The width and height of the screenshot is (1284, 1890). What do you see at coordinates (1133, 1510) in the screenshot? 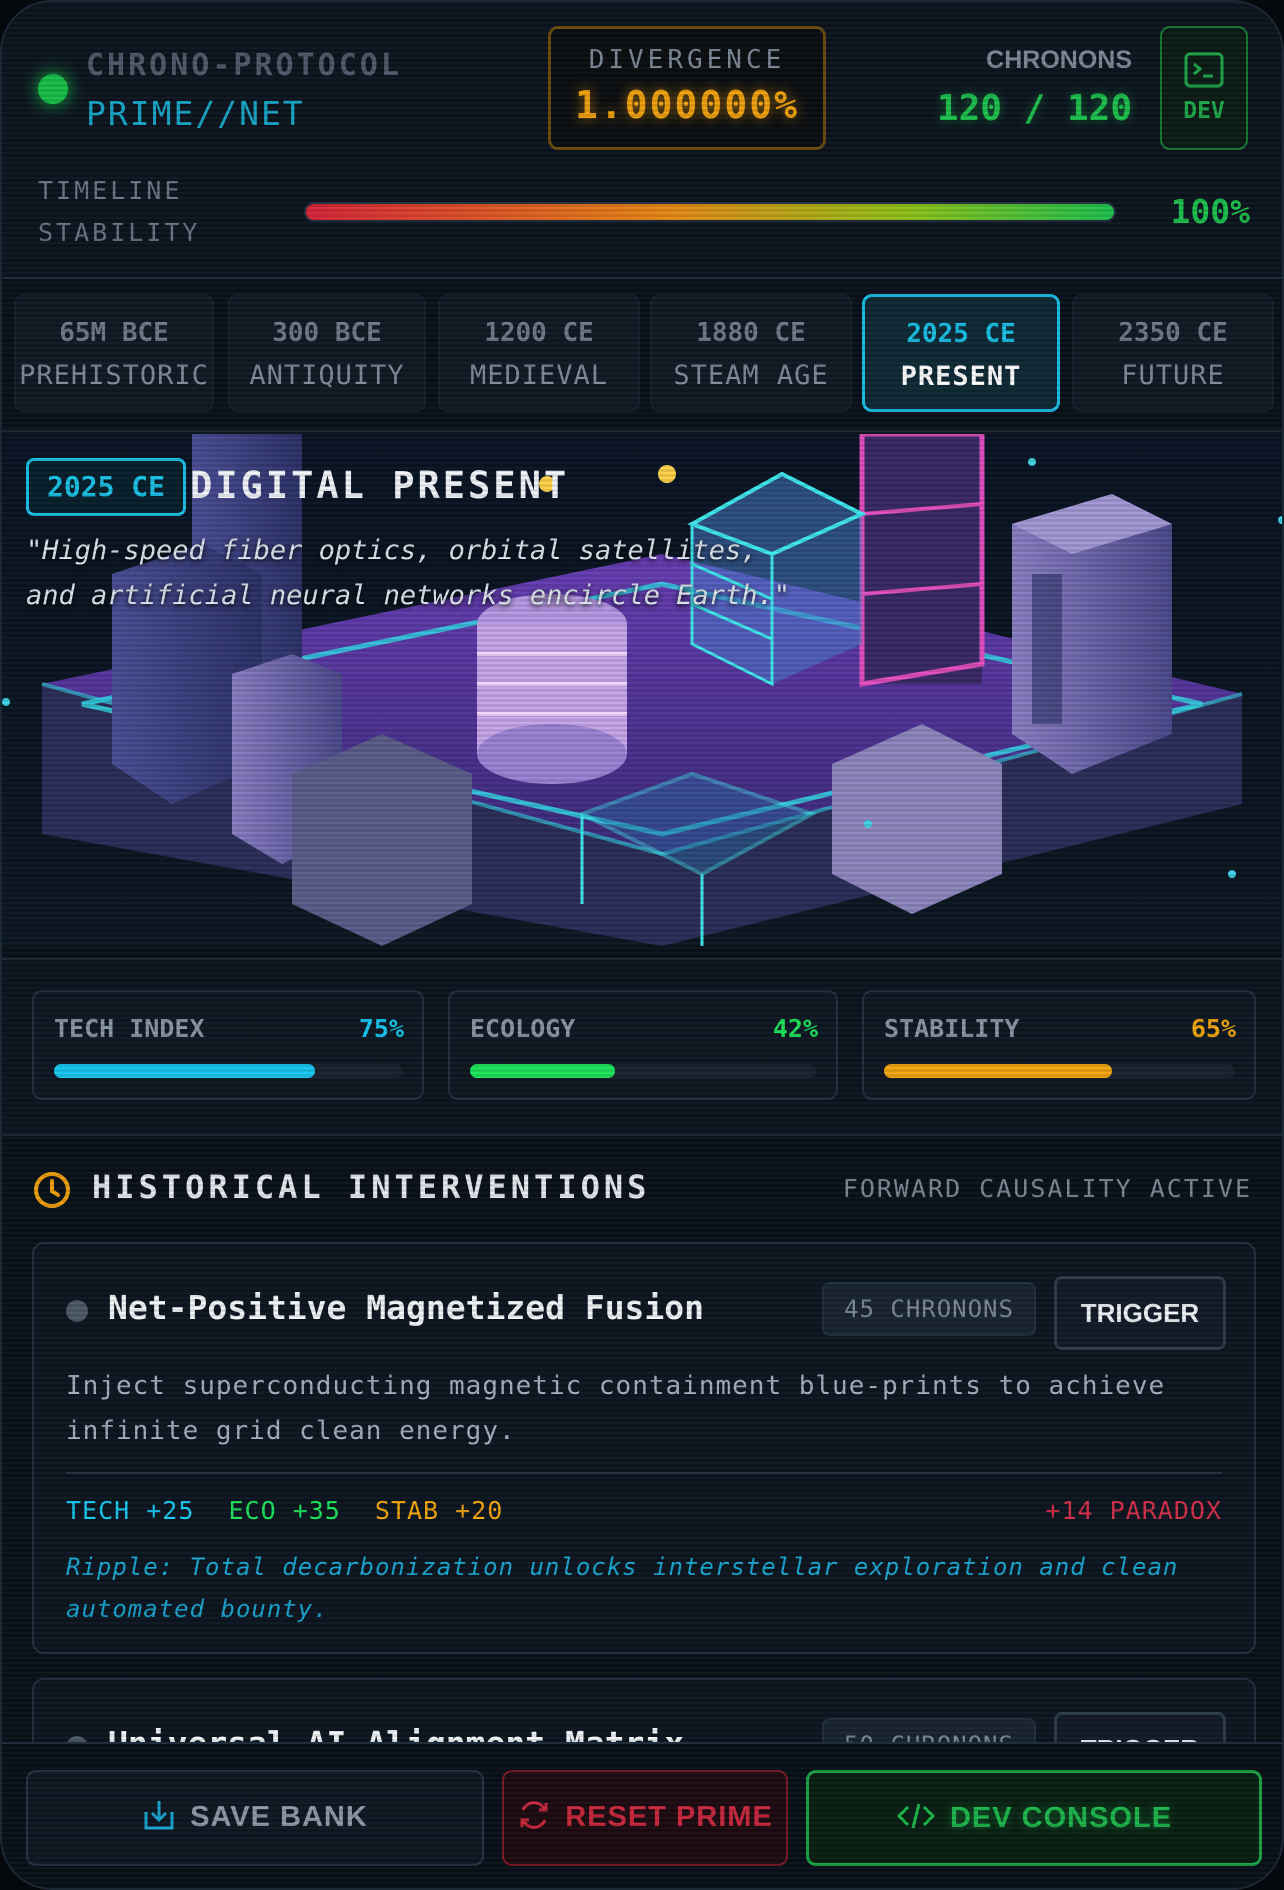
I see `paradox-cost: +14 PARADOX` at bounding box center [1133, 1510].